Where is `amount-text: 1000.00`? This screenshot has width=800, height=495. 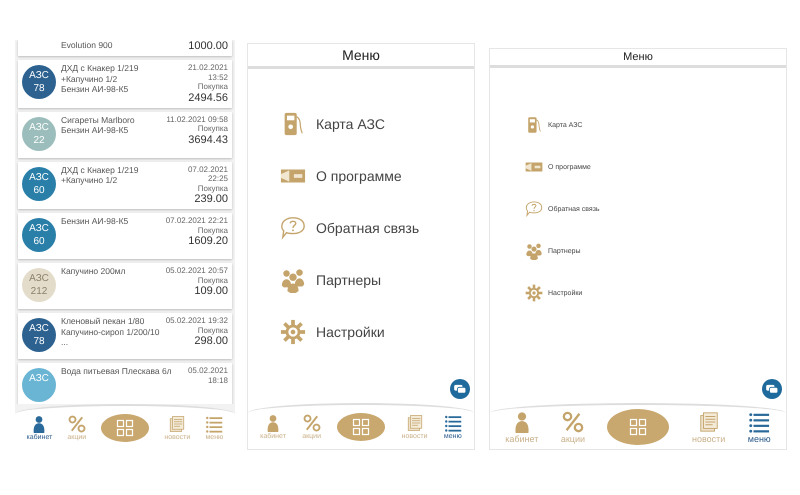 amount-text: 1000.00 is located at coordinates (208, 46).